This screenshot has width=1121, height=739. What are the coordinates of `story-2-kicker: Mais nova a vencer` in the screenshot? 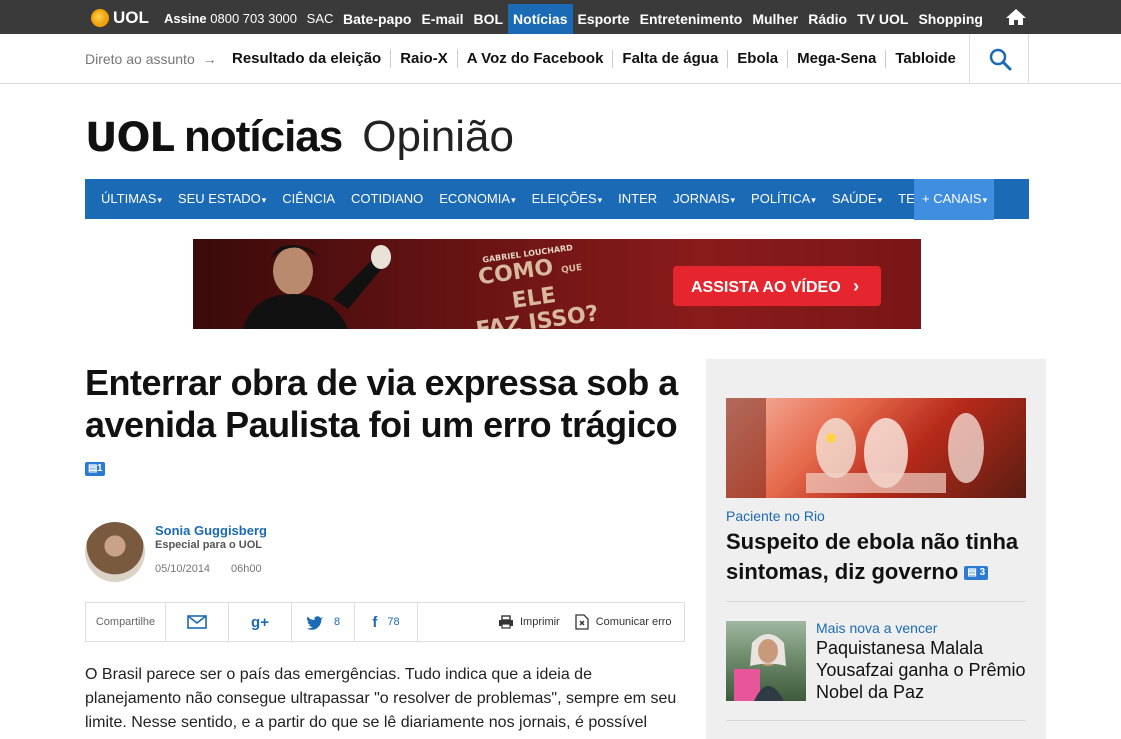 It's located at (876, 628).